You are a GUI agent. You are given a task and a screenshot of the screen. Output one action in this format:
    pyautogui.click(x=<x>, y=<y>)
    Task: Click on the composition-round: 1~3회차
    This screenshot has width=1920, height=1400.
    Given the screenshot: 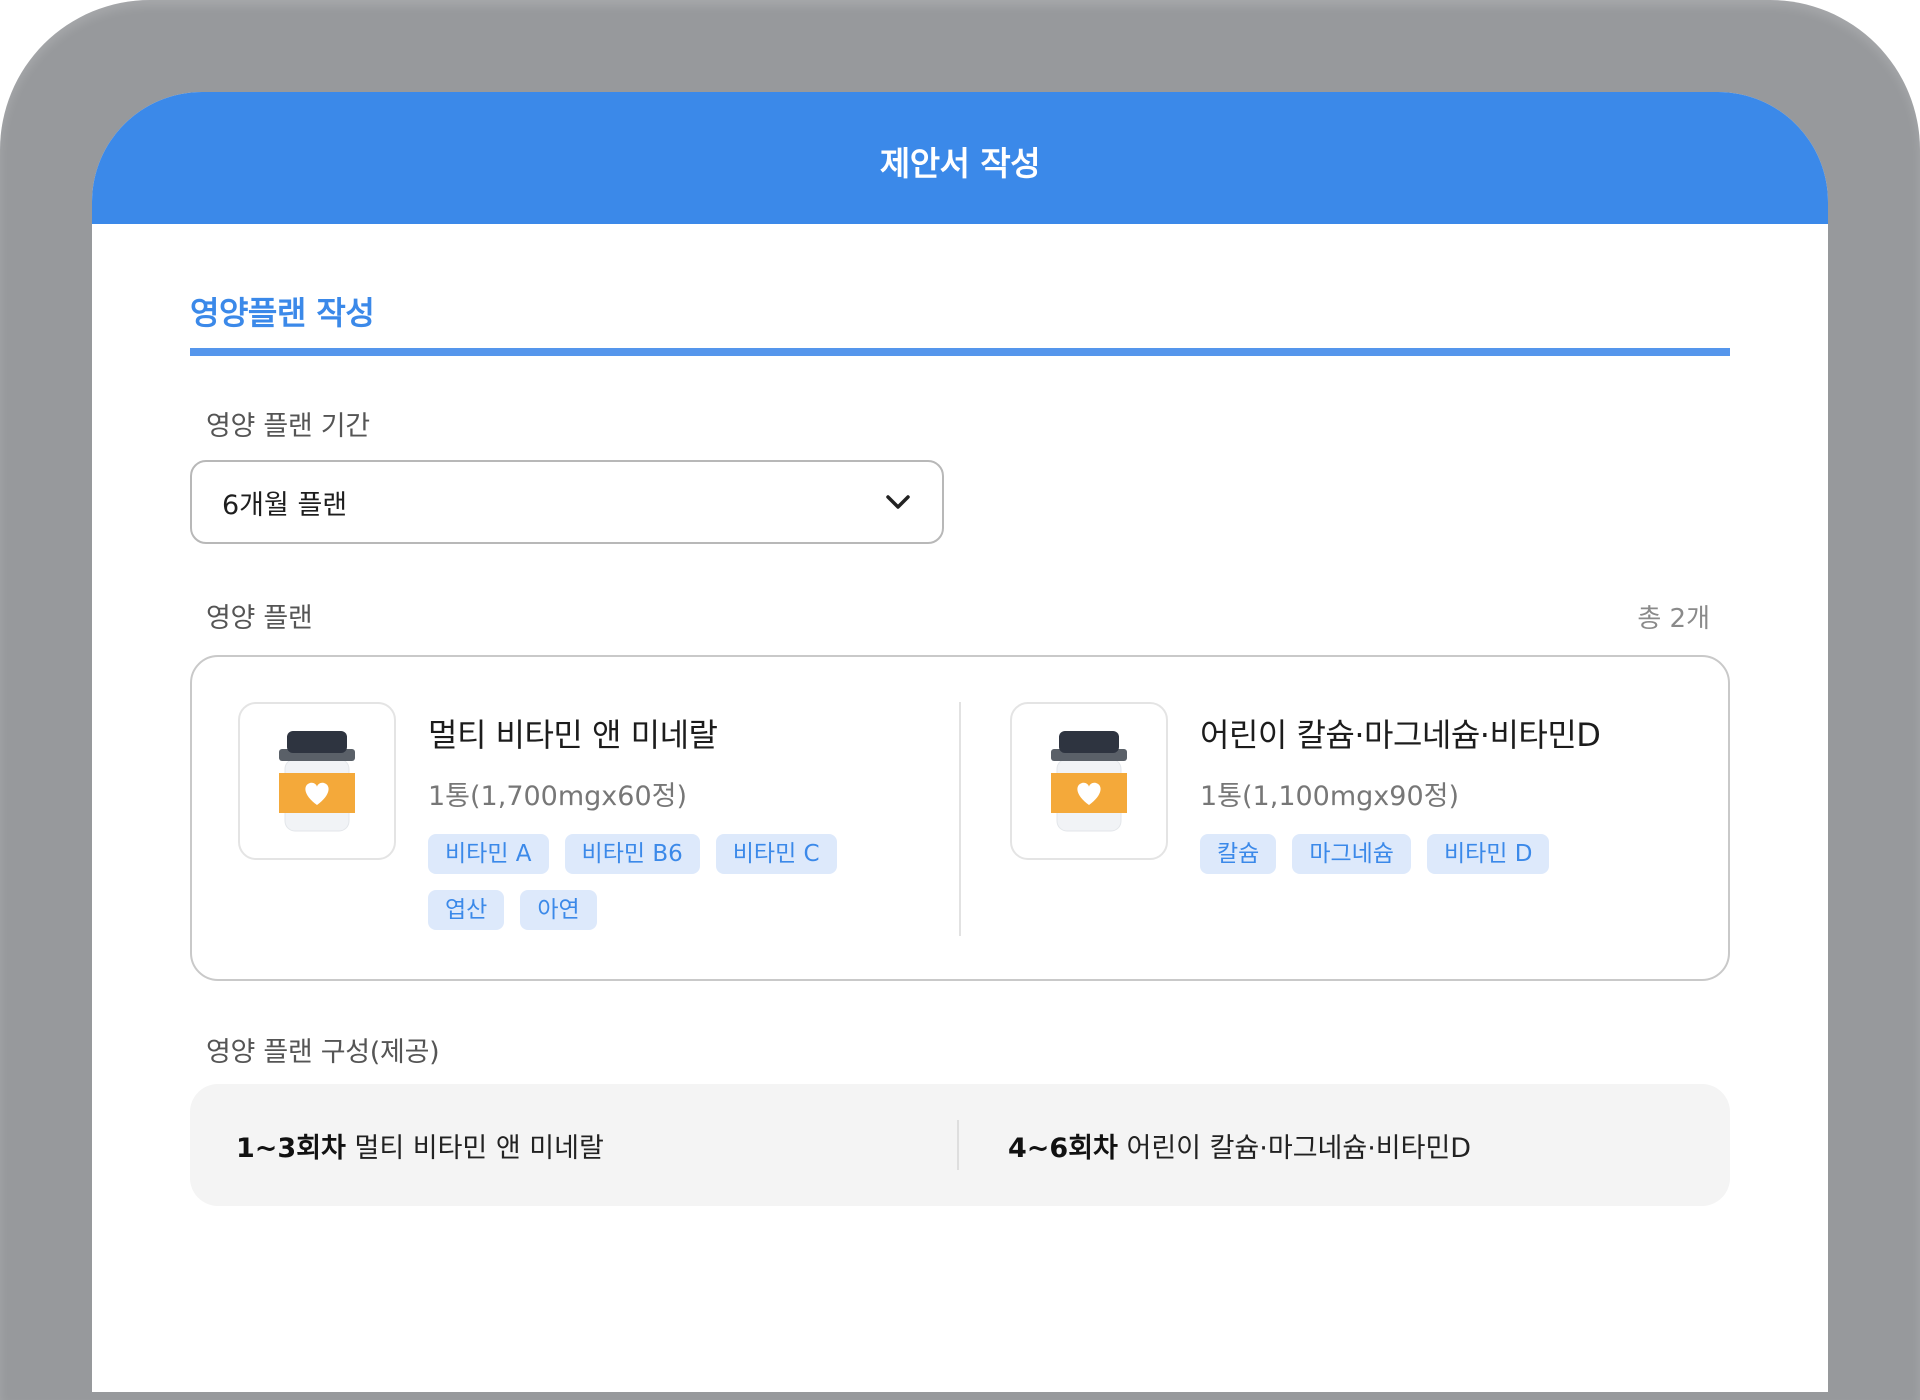 What is the action you would take?
    pyautogui.click(x=291, y=1148)
    